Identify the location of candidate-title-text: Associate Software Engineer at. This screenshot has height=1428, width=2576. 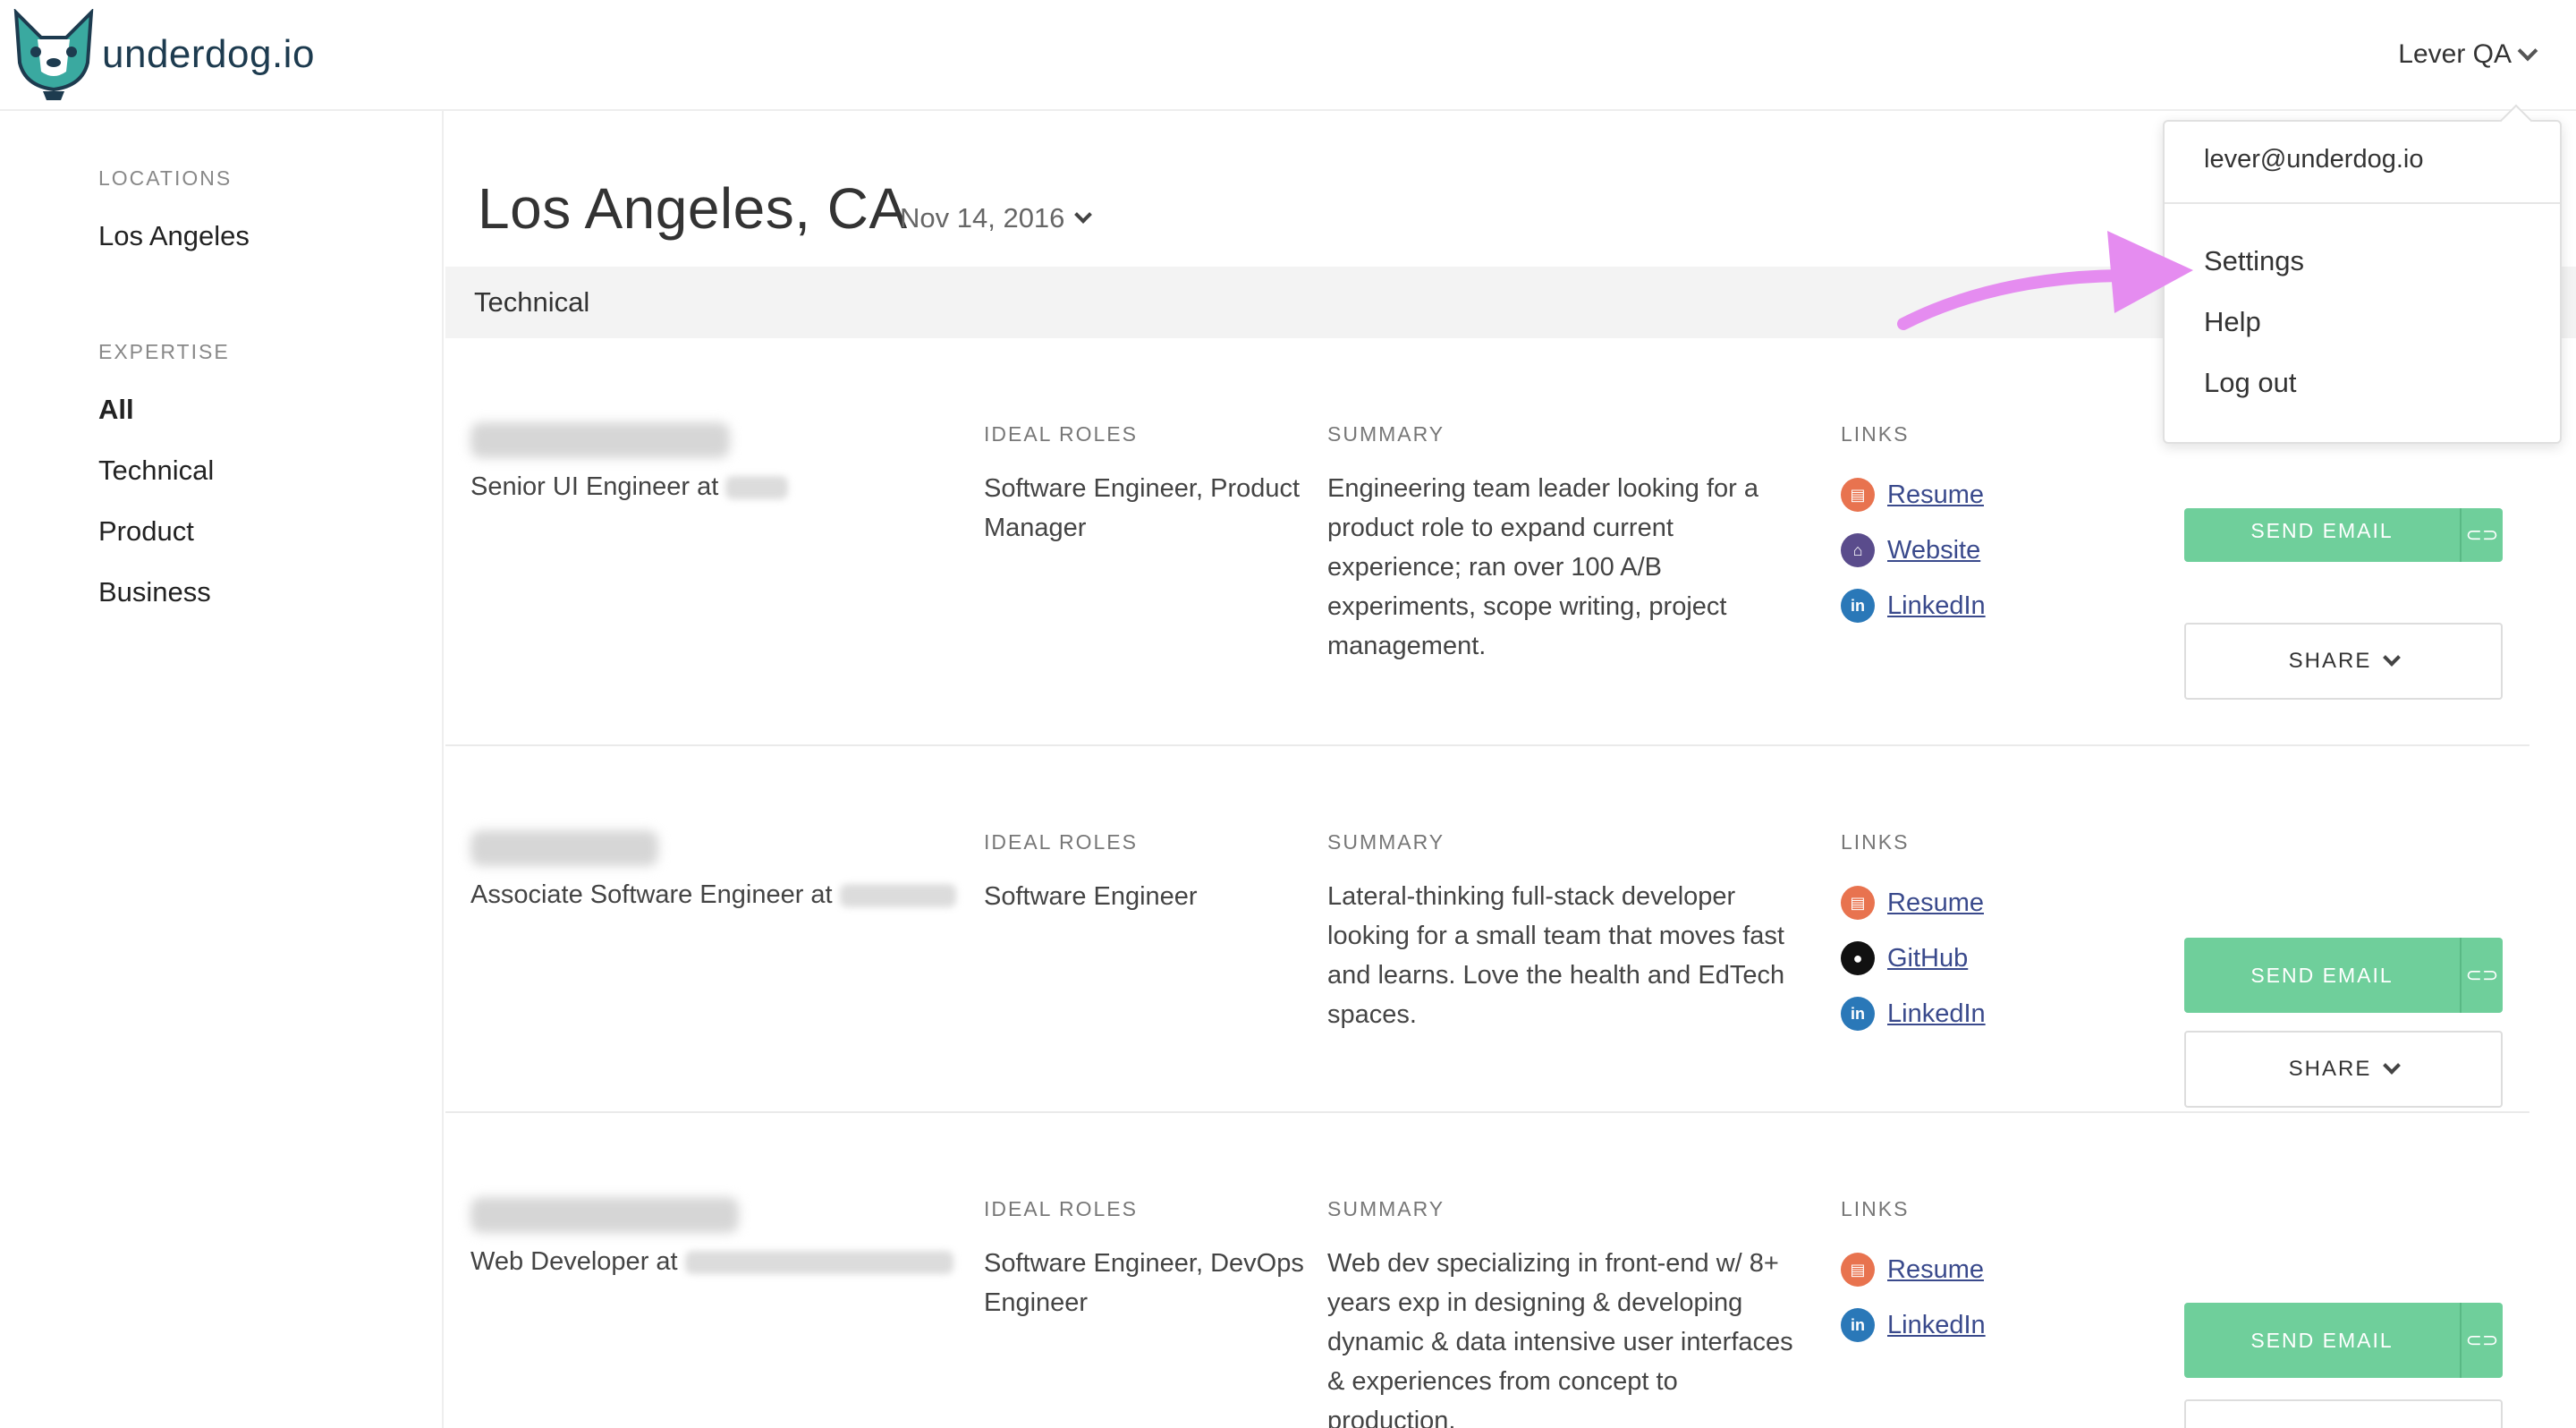
(651, 894).